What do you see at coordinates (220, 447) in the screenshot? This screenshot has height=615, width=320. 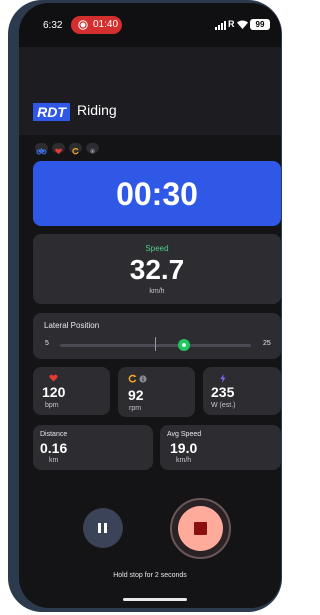 I see `avg-speed-card: Avg Speed 19.0 km/h` at bounding box center [220, 447].